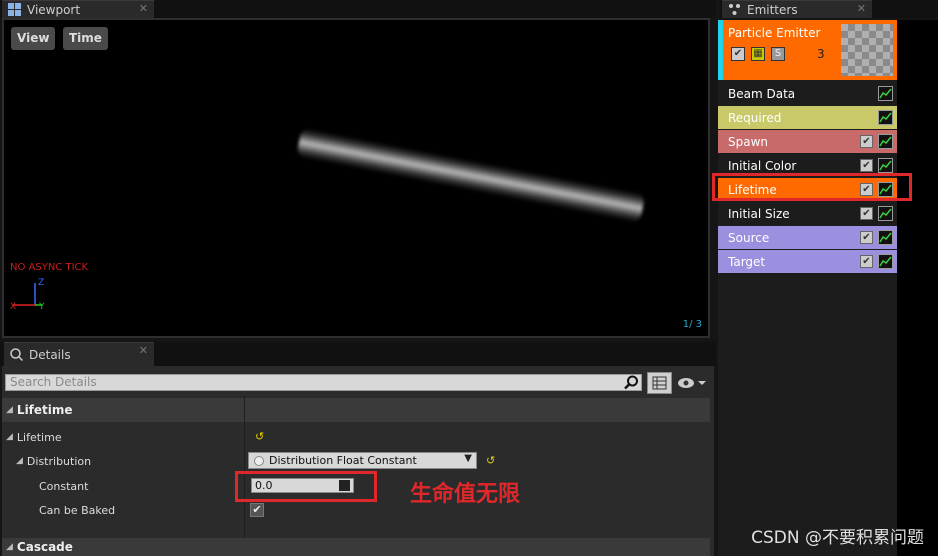  I want to click on tab-viewport: Viewport ✕, so click(78, 9).